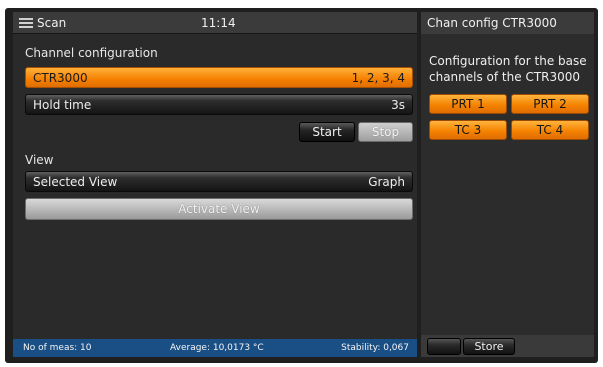 The image size is (603, 367). I want to click on channel-button-prt1: PRT 1, so click(468, 104).